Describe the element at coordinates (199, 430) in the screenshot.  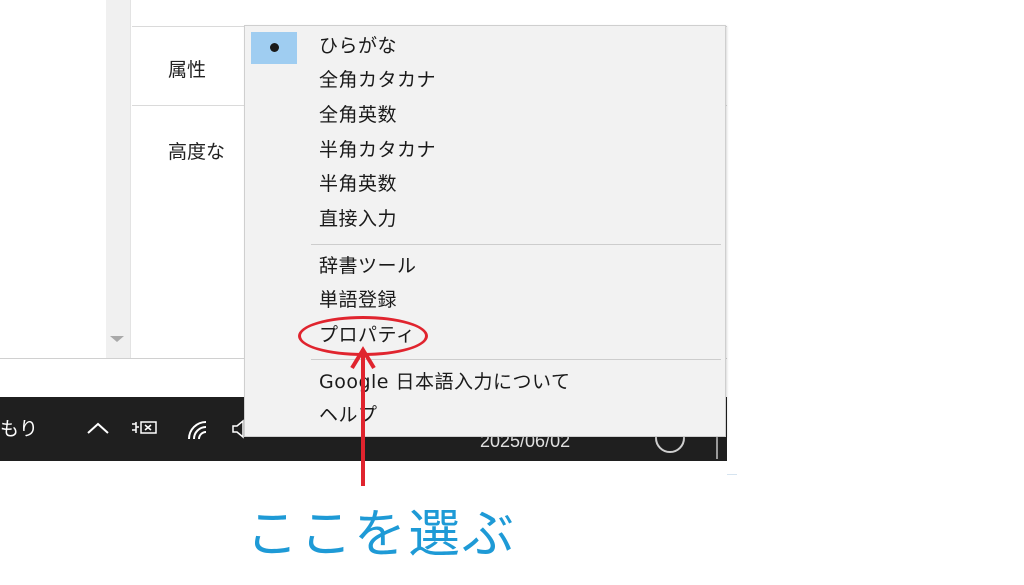
I see `wifi-icon` at that location.